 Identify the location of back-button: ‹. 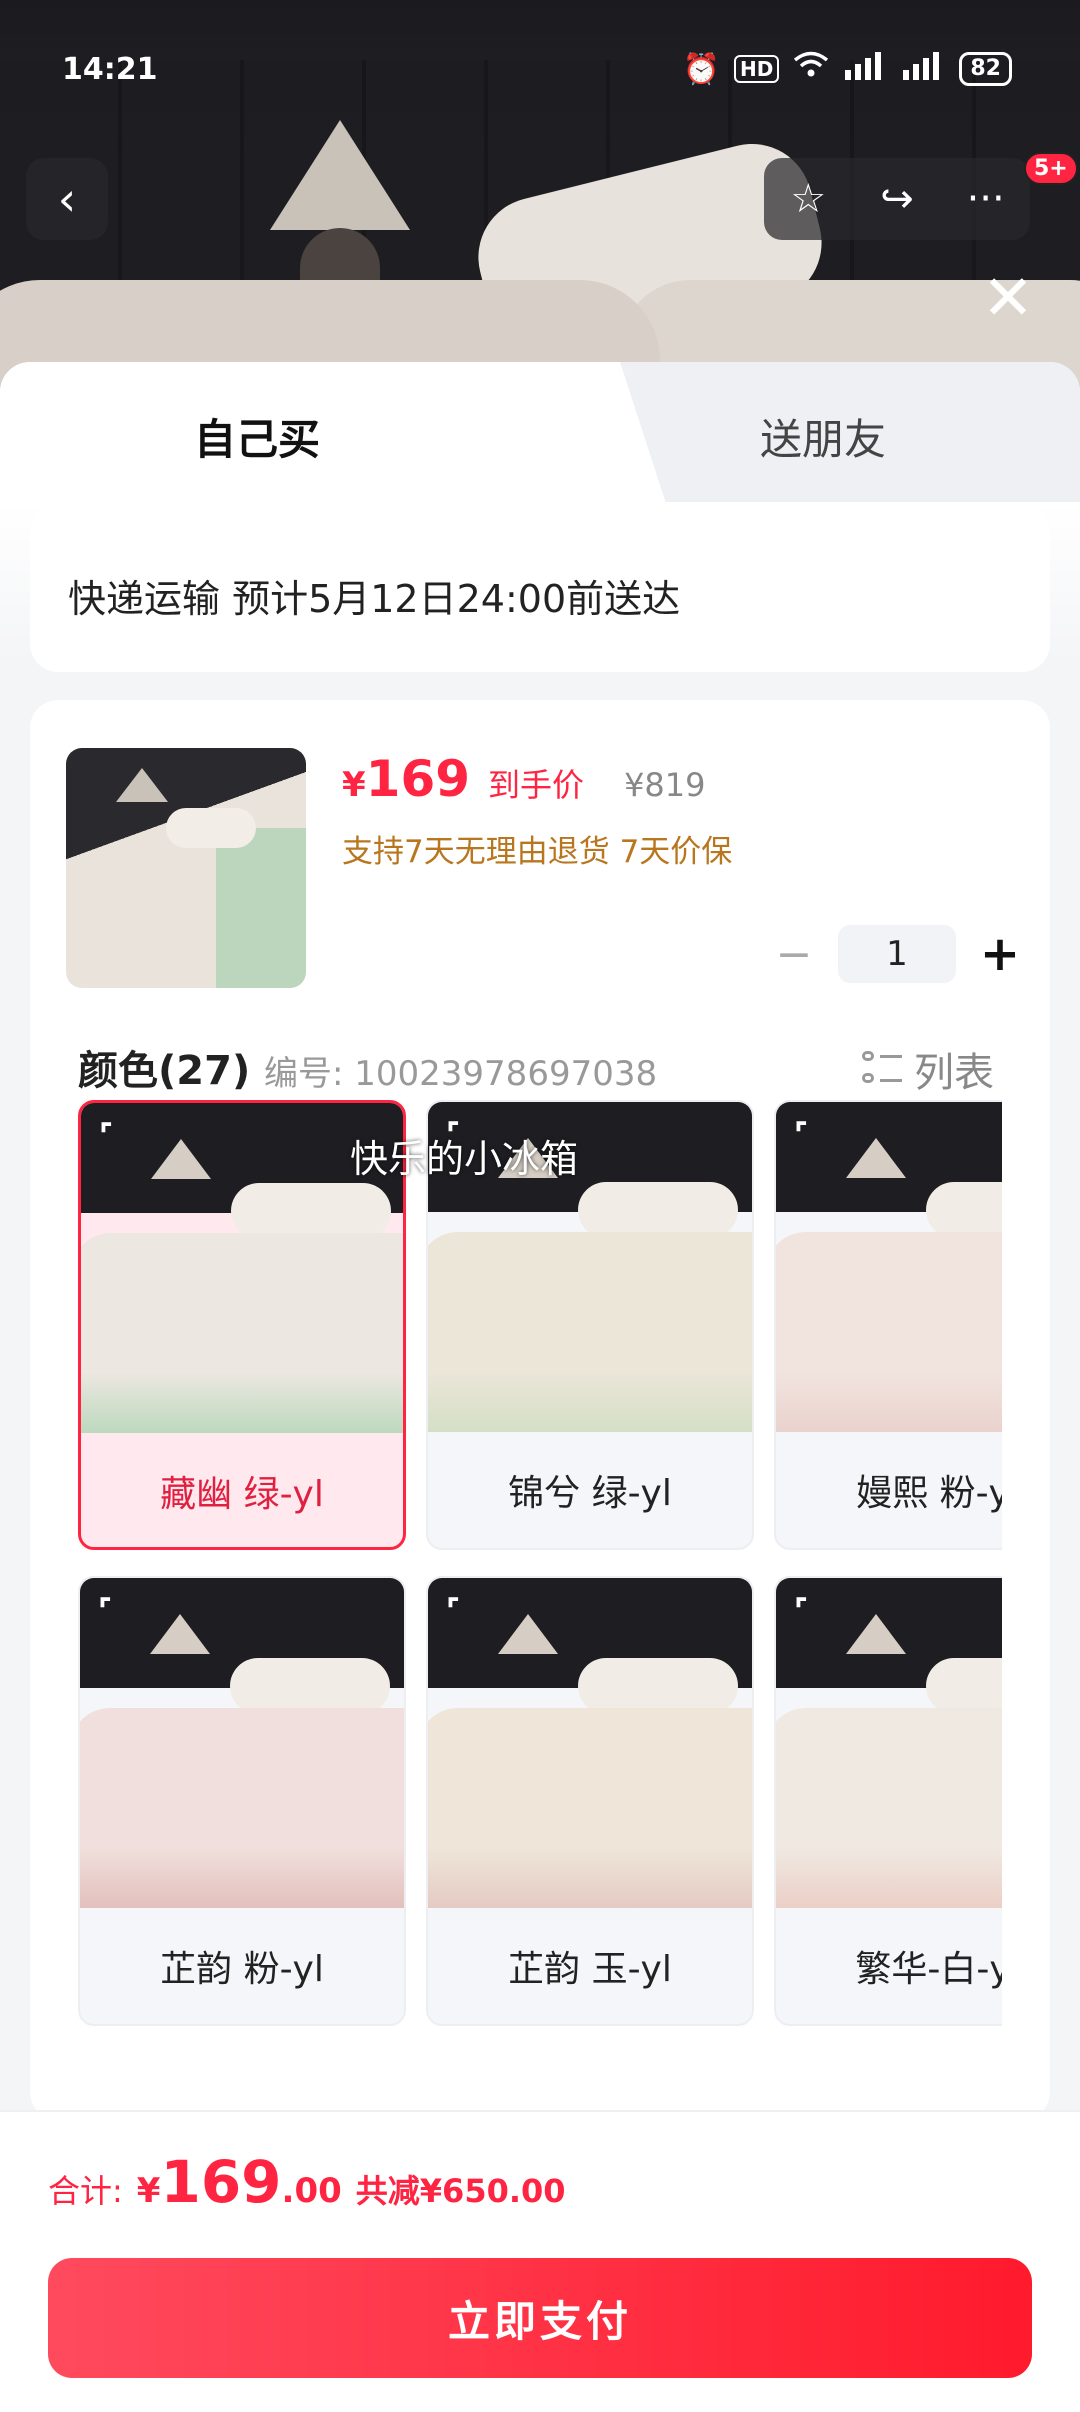
(67, 199).